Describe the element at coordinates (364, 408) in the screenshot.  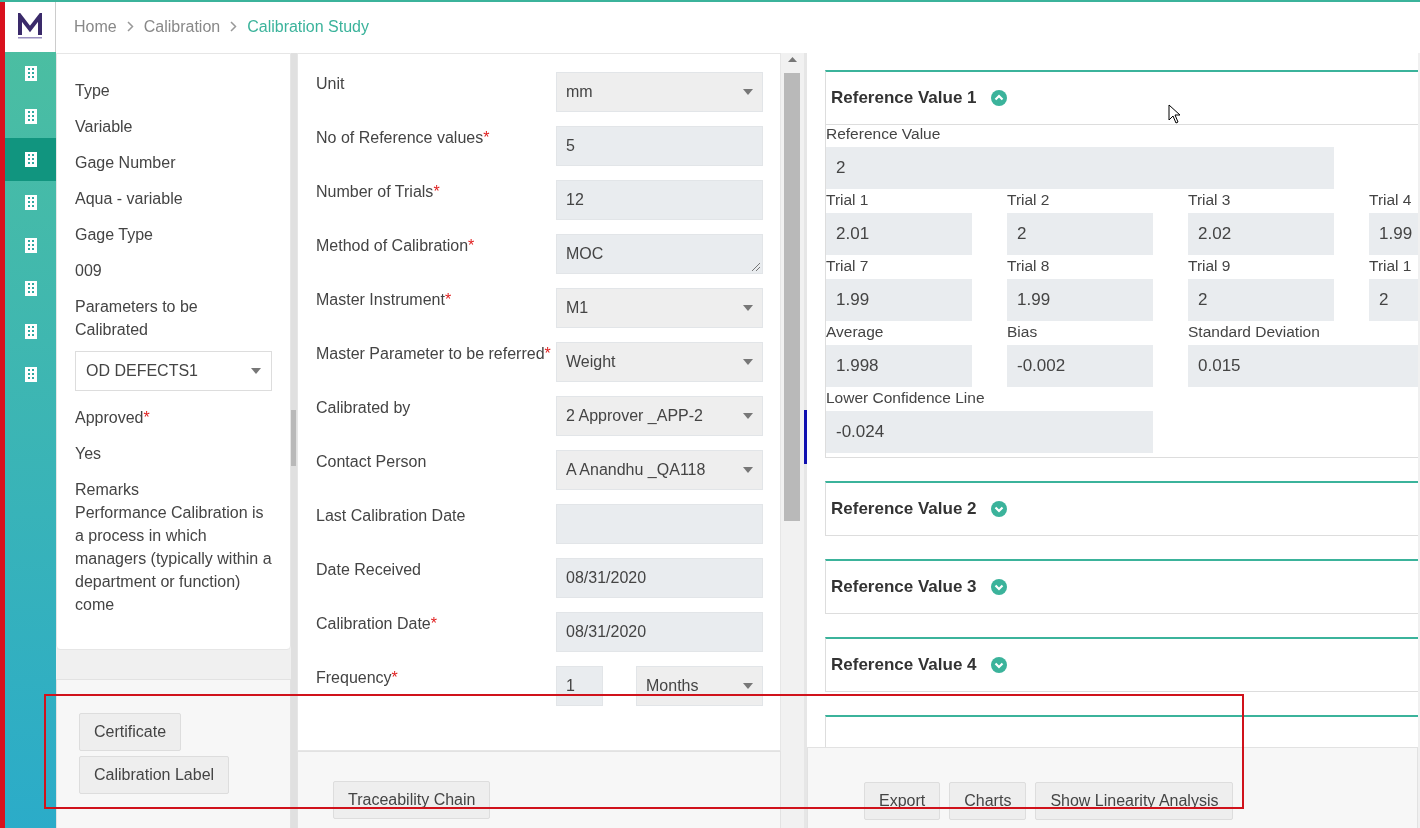
I see `field-label: Calibrated by` at that location.